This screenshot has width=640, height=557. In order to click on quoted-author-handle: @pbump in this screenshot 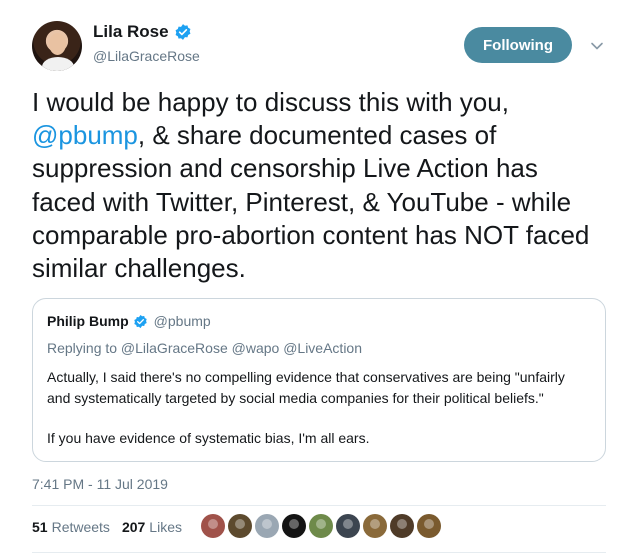, I will do `click(182, 321)`.